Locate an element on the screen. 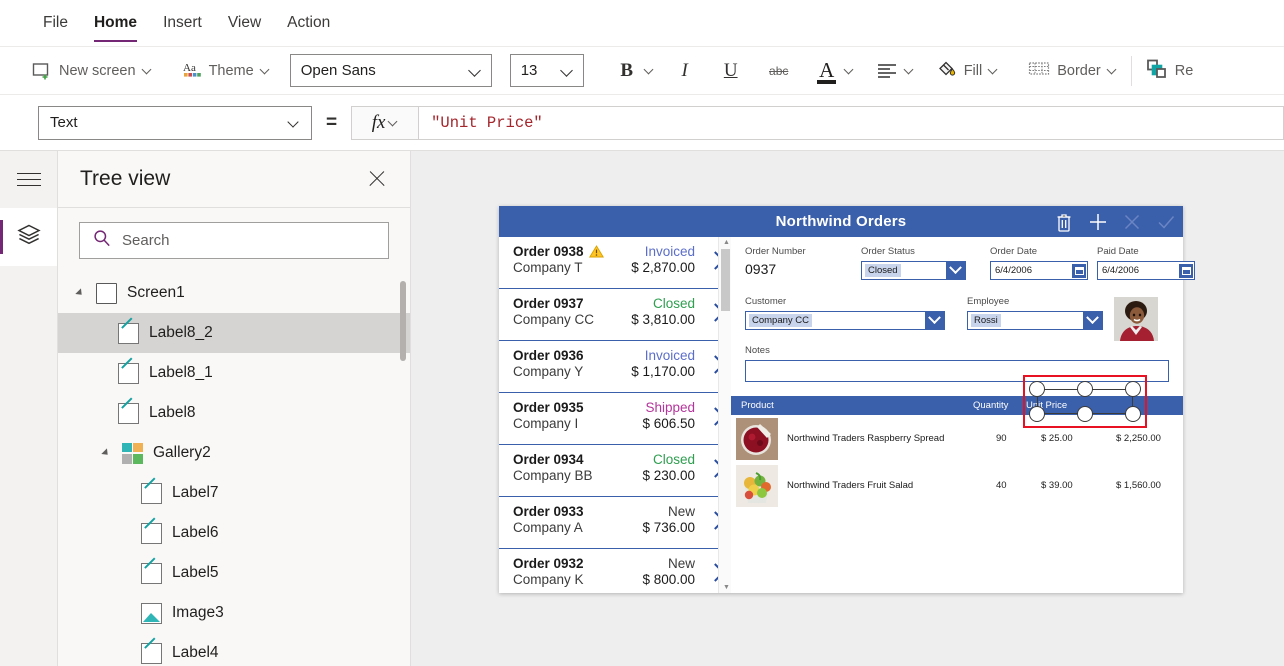  gallery-item: Order 0936 Invoiced Company Y $ 1,170.00 is located at coordinates (615, 367).